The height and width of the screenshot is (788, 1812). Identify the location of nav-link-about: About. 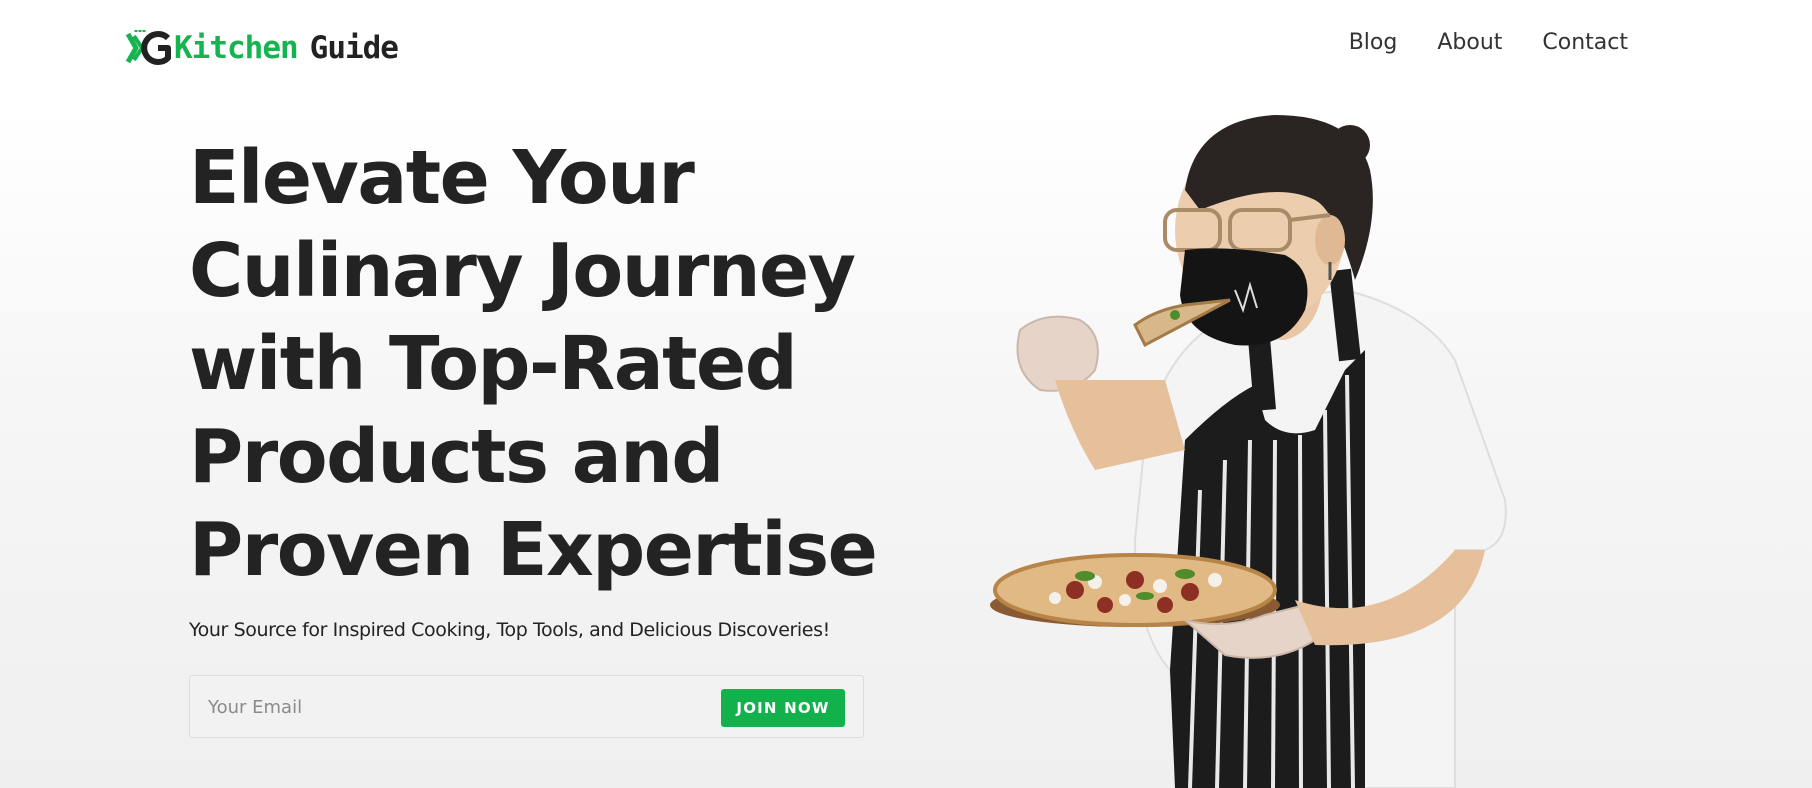
(1469, 42).